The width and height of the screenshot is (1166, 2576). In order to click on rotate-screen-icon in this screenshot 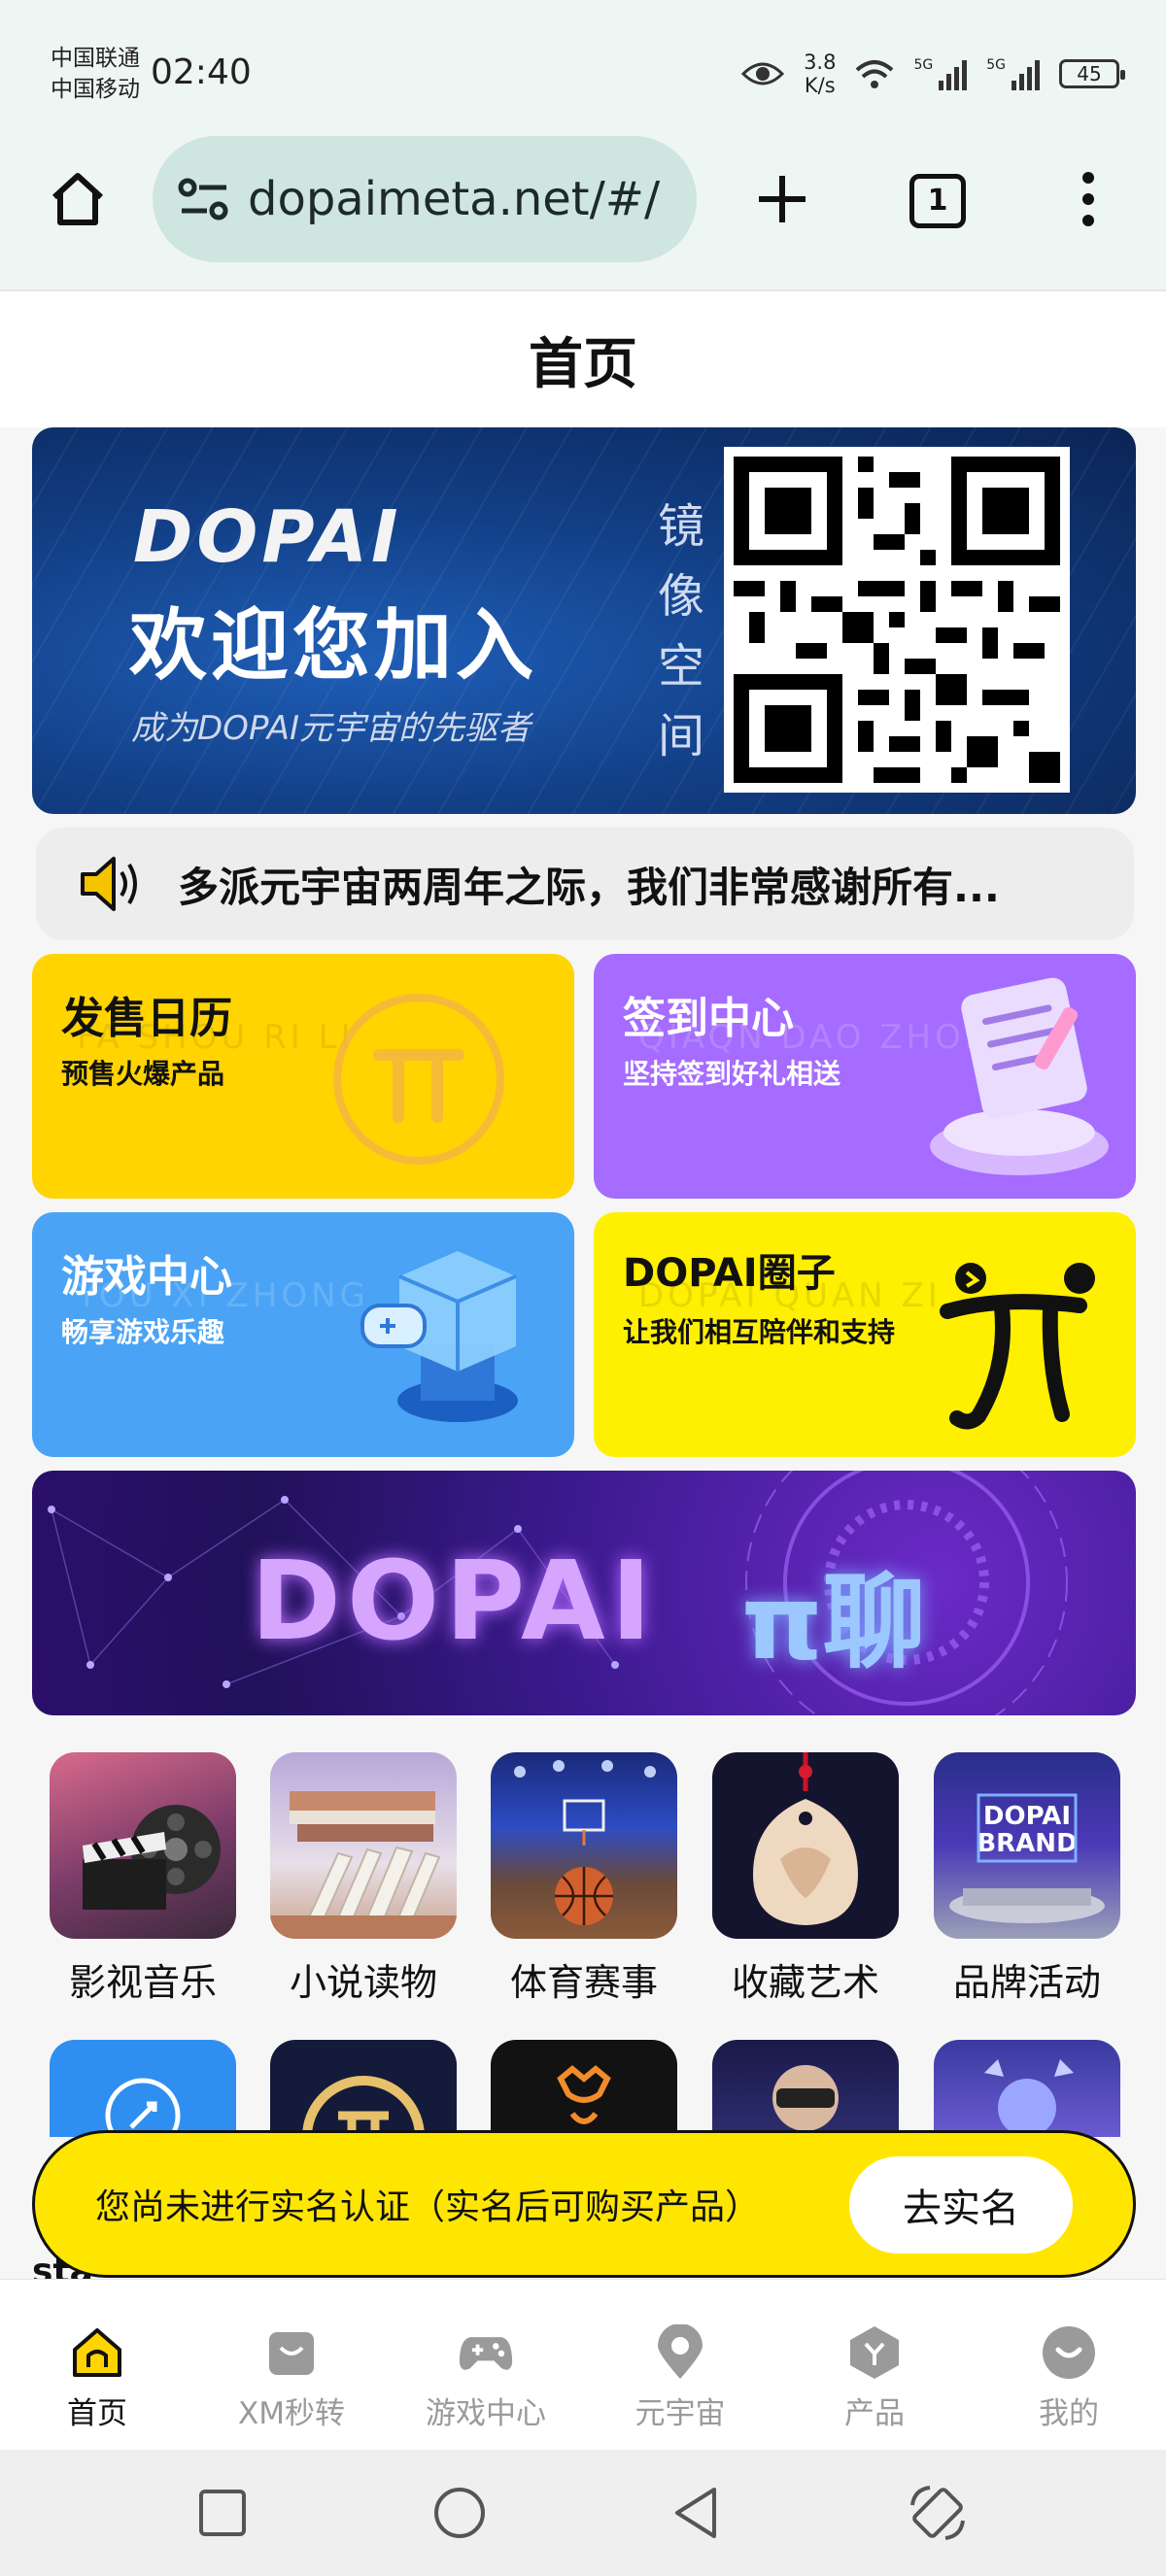, I will do `click(938, 2513)`.